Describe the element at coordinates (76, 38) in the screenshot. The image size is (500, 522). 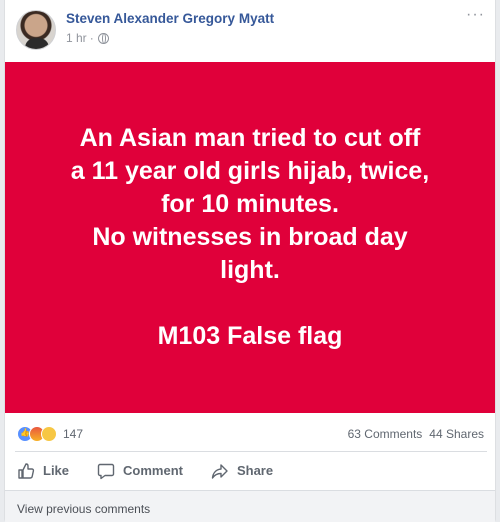
I see `post-timestamp: 1 hr` at that location.